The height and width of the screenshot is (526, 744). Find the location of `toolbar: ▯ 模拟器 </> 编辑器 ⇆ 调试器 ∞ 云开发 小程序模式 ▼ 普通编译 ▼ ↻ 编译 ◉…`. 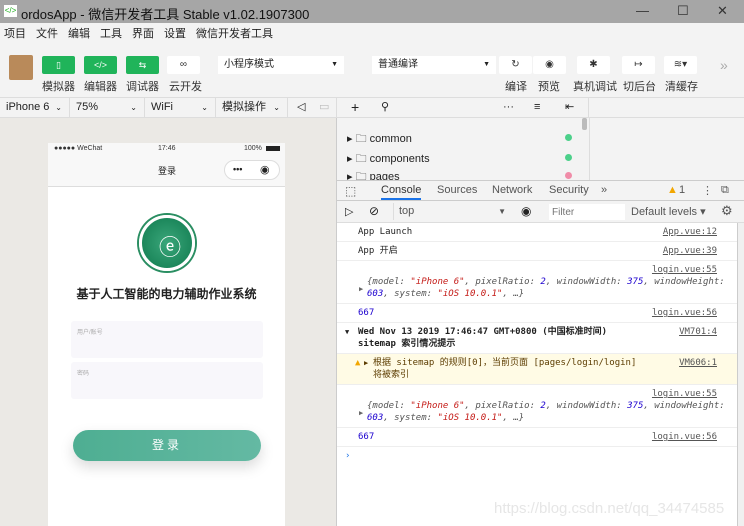

toolbar: ▯ 模拟器 </> 编辑器 ⇆ 调试器 ∞ 云开发 小程序模式 ▼ 普通编译 ▼ ↻ 编译 ◉… is located at coordinates (372, 71).